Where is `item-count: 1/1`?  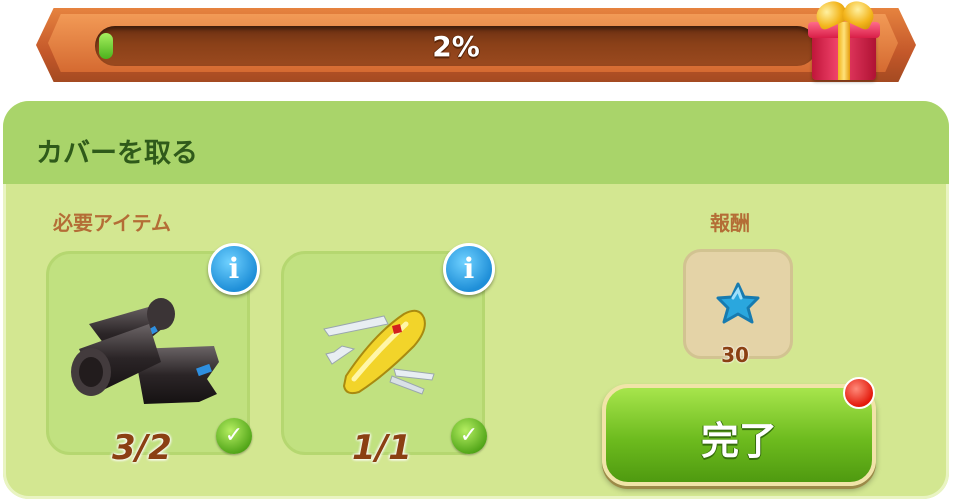 item-count: 1/1 is located at coordinates (382, 448).